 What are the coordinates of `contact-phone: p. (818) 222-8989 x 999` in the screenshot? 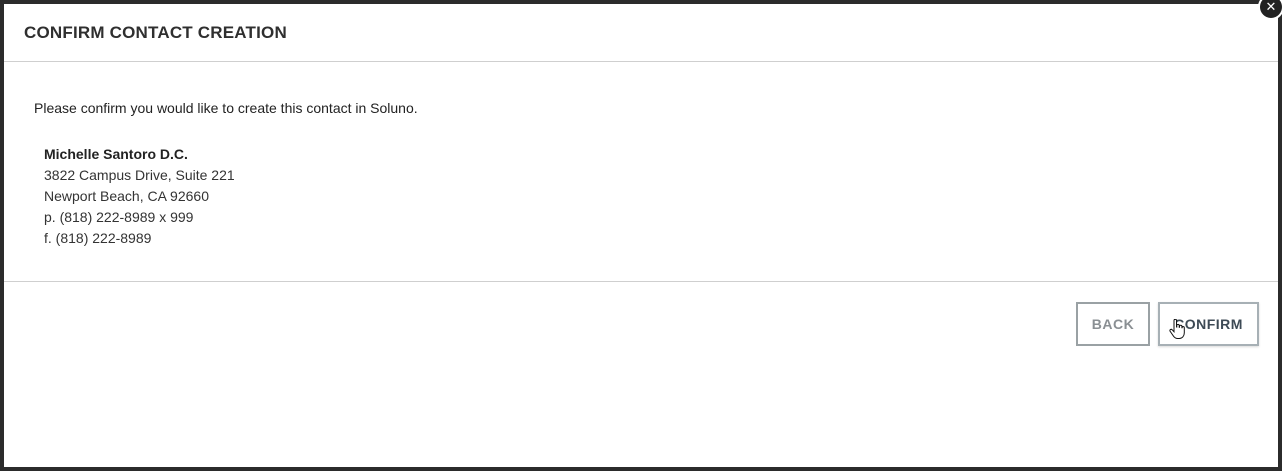 It's located at (119, 217).